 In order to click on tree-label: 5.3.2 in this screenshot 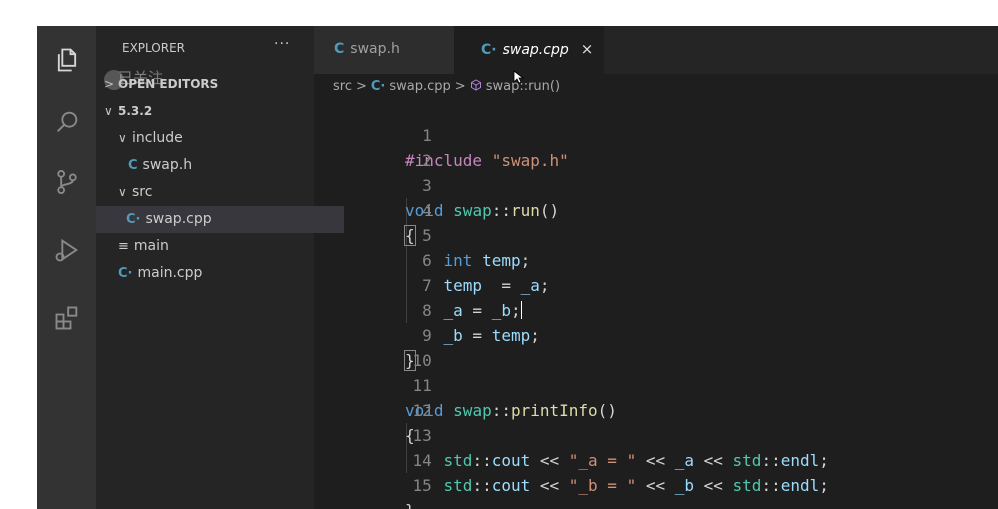, I will do `click(135, 111)`.